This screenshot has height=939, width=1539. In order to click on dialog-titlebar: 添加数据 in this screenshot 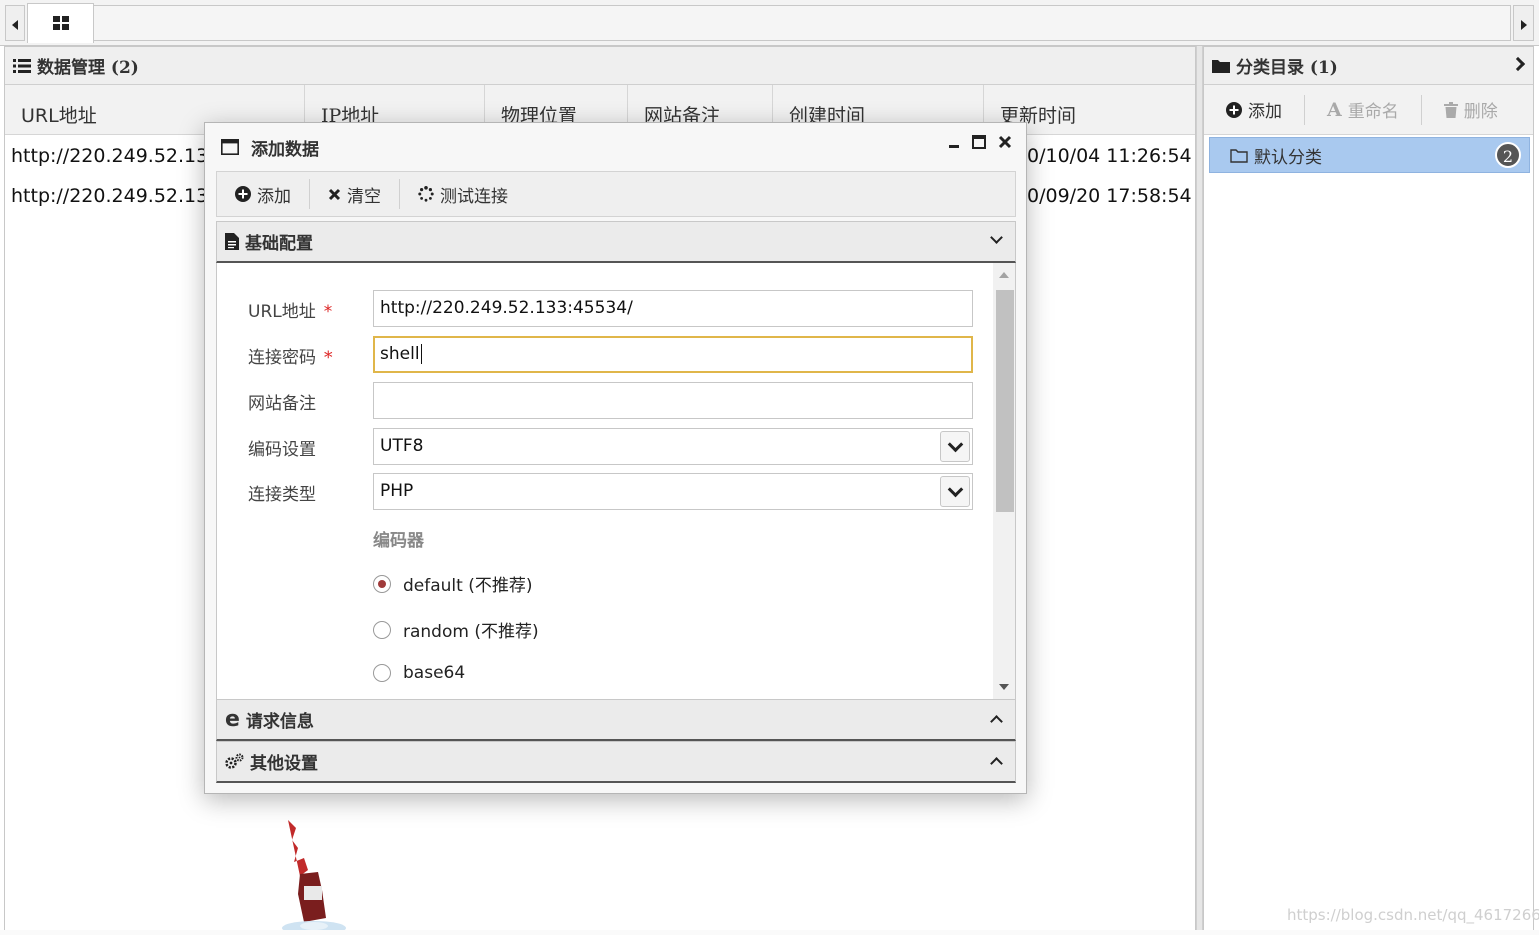, I will do `click(615, 147)`.